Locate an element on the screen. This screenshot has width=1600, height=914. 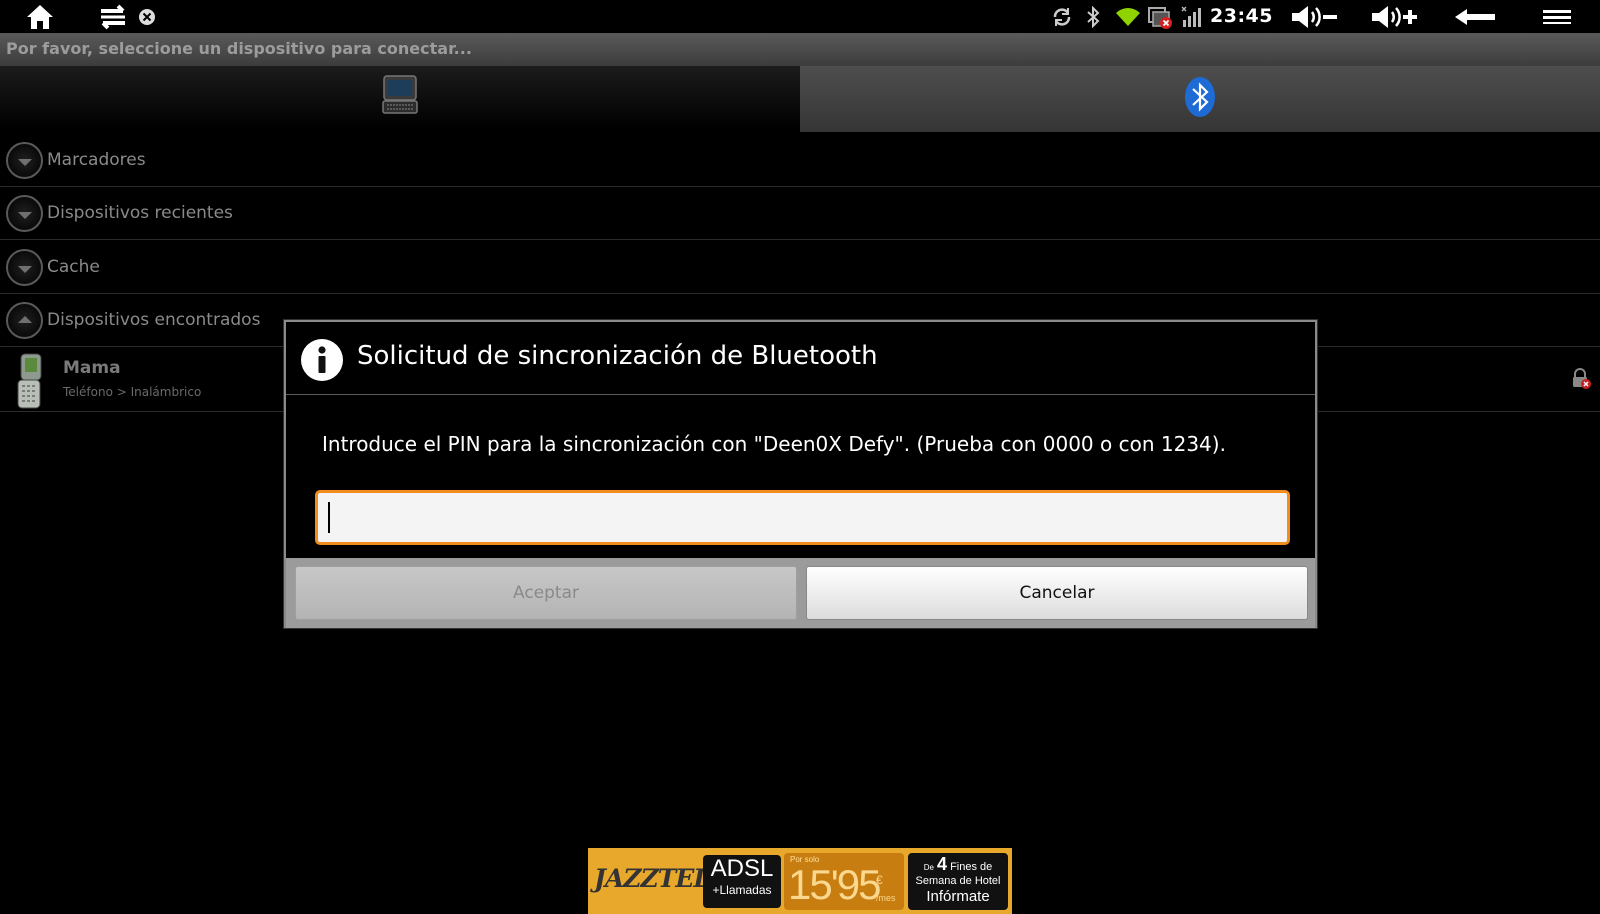
ad-promo-text: Fines de is located at coordinates (971, 867).